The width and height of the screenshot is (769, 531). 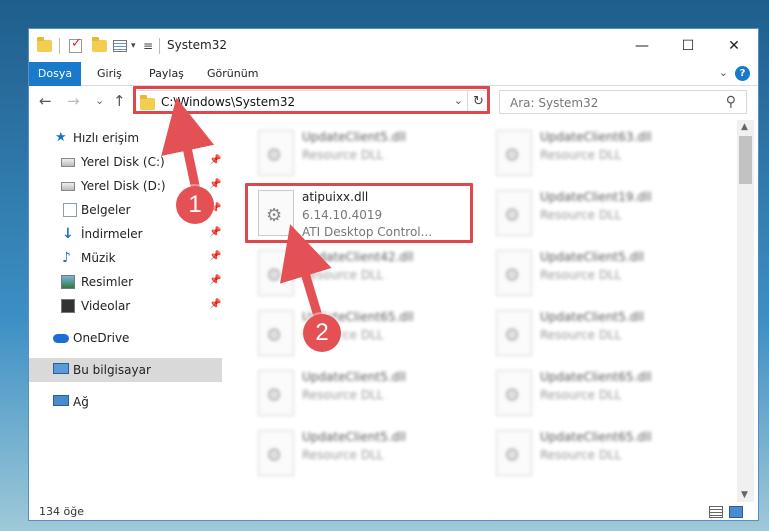 What do you see at coordinates (148, 45) in the screenshot?
I see `customize-toolbar-icon: ≡` at bounding box center [148, 45].